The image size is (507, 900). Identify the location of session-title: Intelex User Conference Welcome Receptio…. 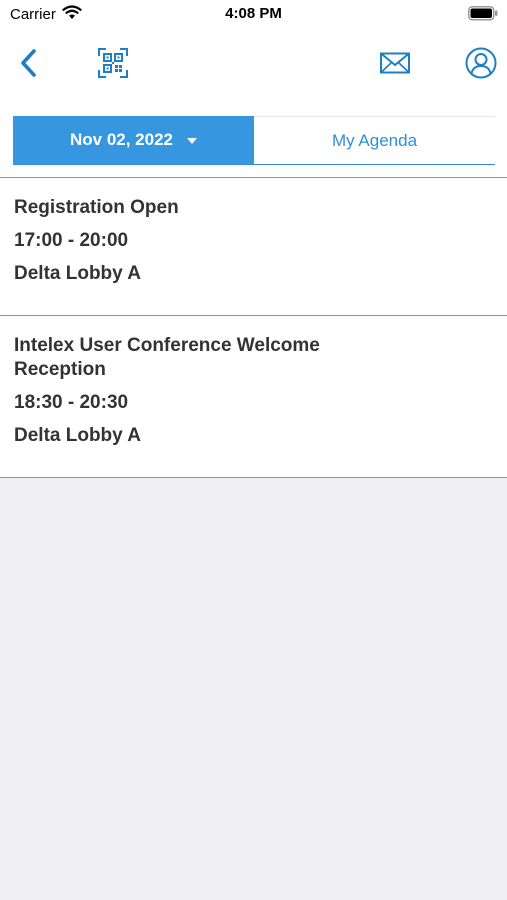
(167, 357).